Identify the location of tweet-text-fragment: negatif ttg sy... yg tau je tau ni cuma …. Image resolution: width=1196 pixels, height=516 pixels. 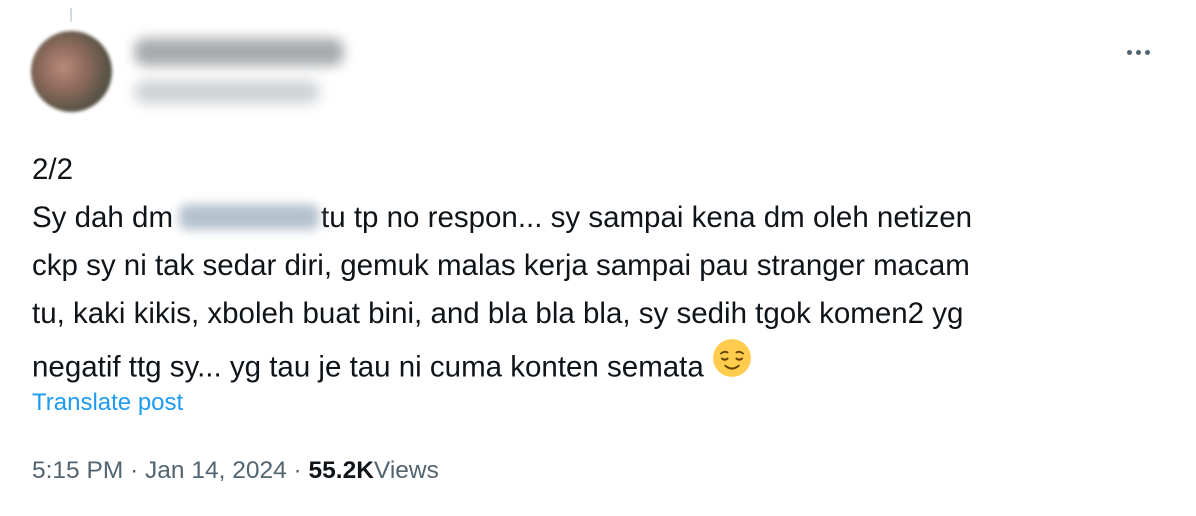
(368, 367).